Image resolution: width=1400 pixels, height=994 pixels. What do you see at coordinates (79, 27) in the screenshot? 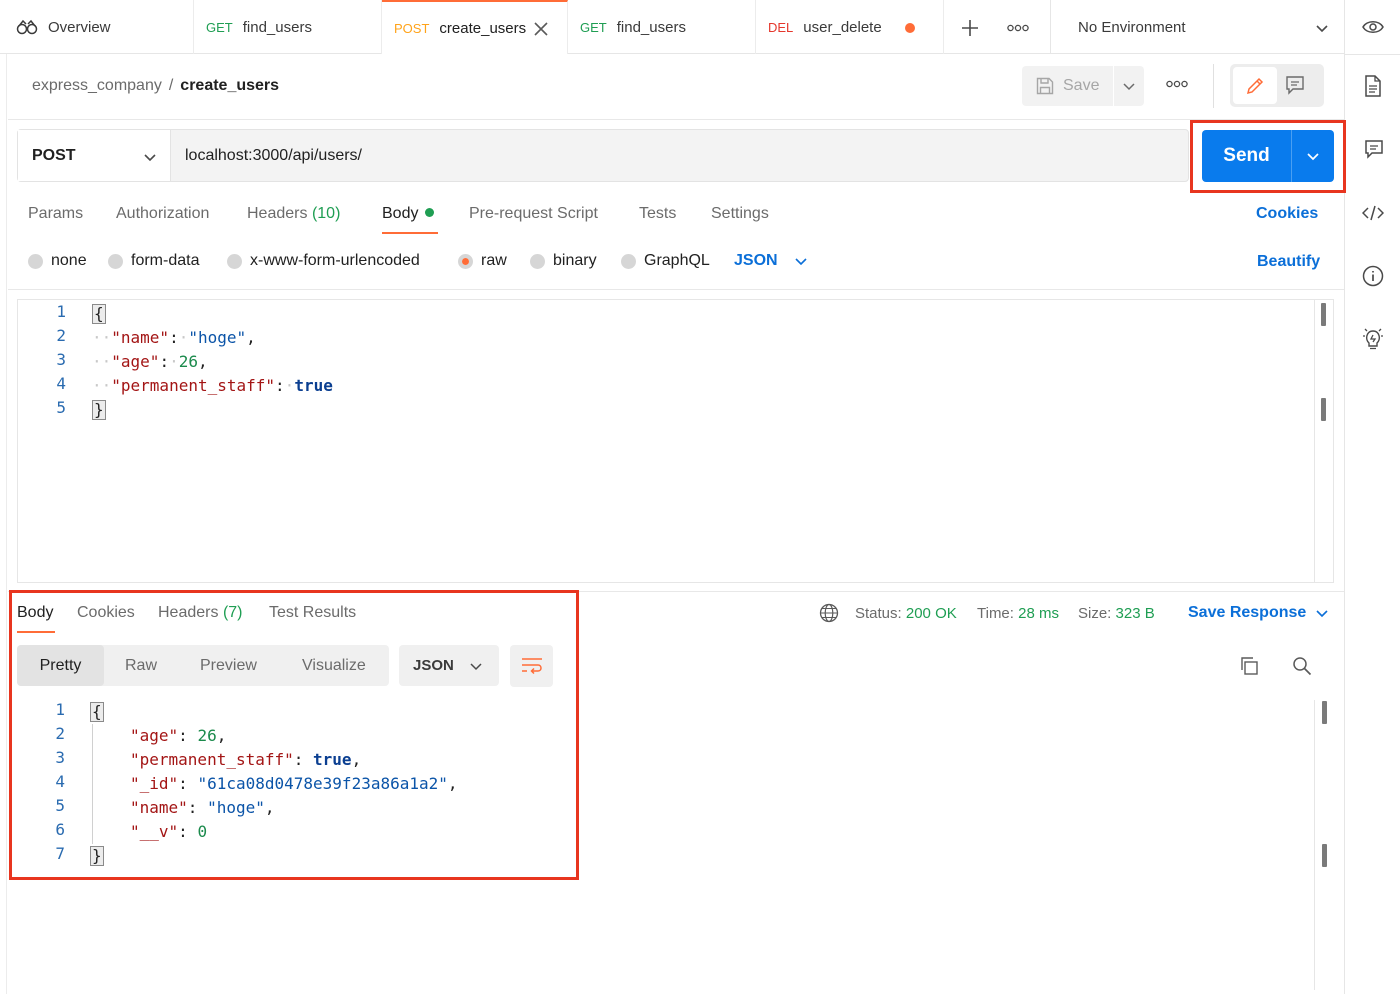
I see `tab-label: Overview` at bounding box center [79, 27].